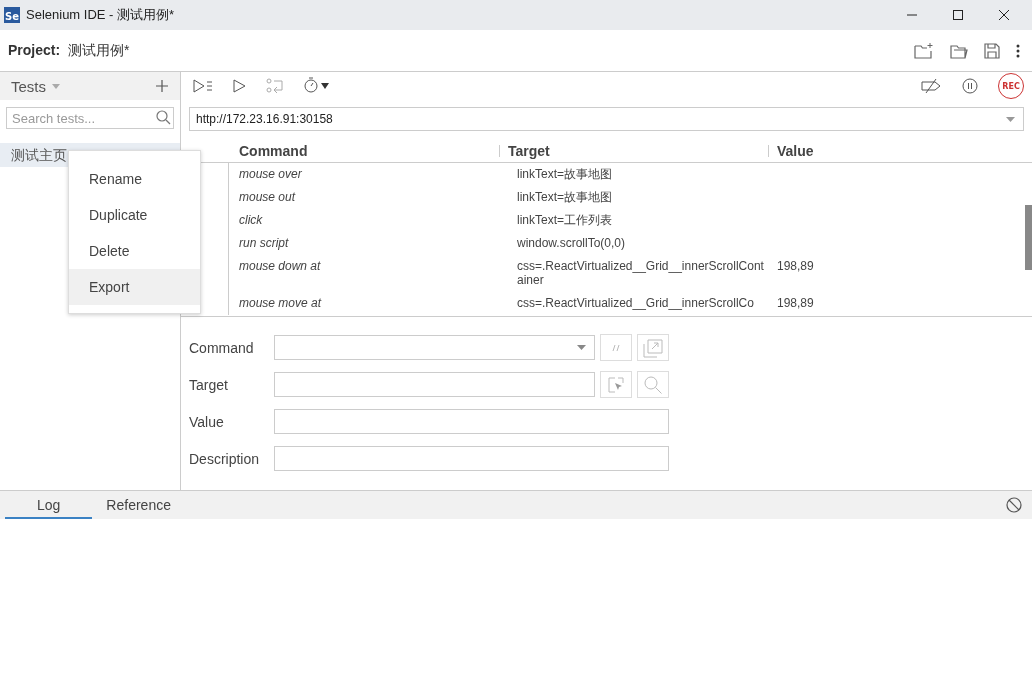 This screenshot has width=1032, height=683. Describe the element at coordinates (571, 243) in the screenshot. I see `target-cell-text: window.scrollTo(0,0)` at that location.